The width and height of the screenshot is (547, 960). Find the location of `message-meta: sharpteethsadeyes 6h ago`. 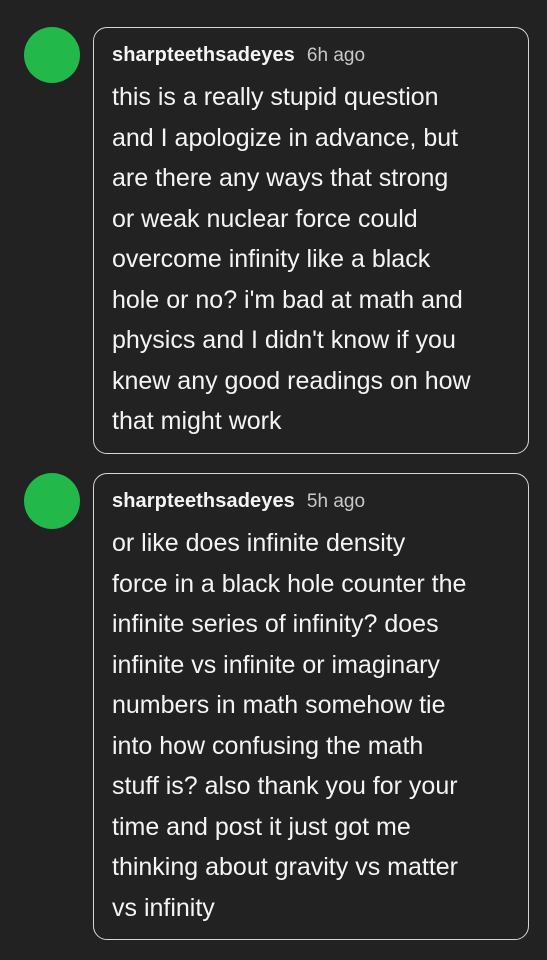

message-meta: sharpteethsadeyes 6h ago is located at coordinates (311, 55).